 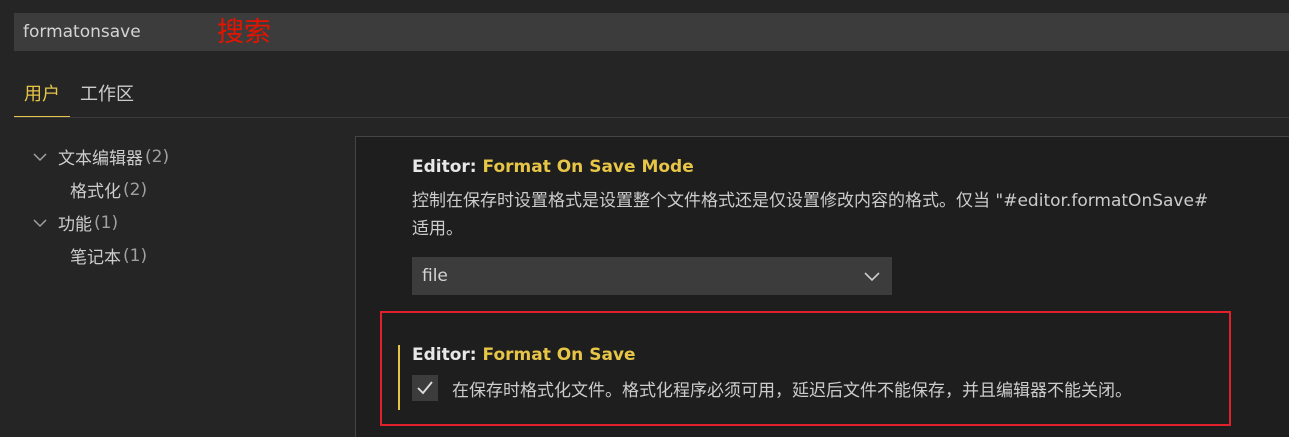 I want to click on tree-item-features: 功能 (1), so click(x=180, y=222).